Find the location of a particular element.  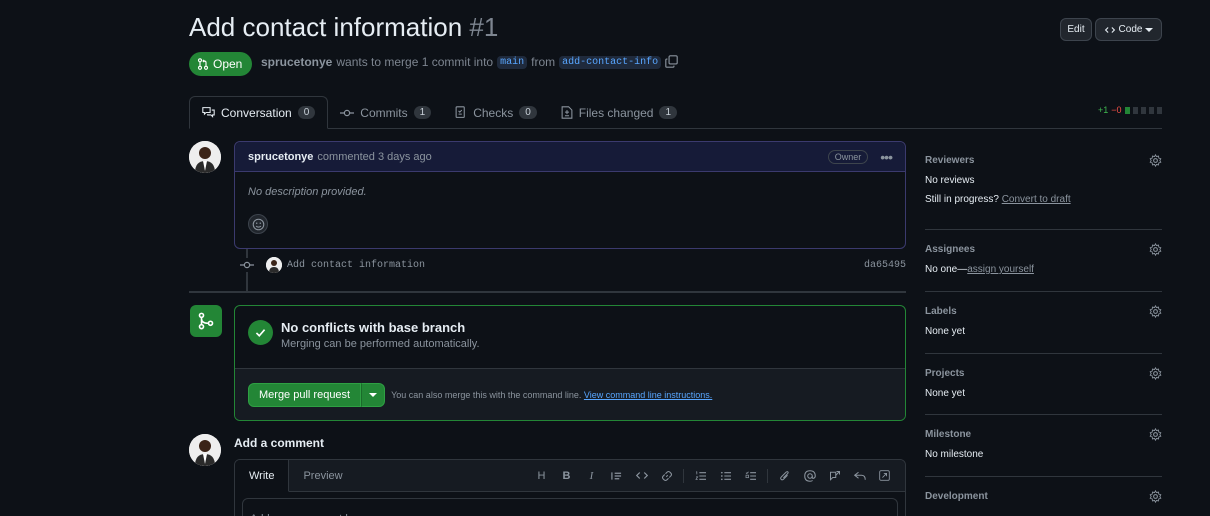

tab-files-changed-label: Files changed is located at coordinates (616, 112).